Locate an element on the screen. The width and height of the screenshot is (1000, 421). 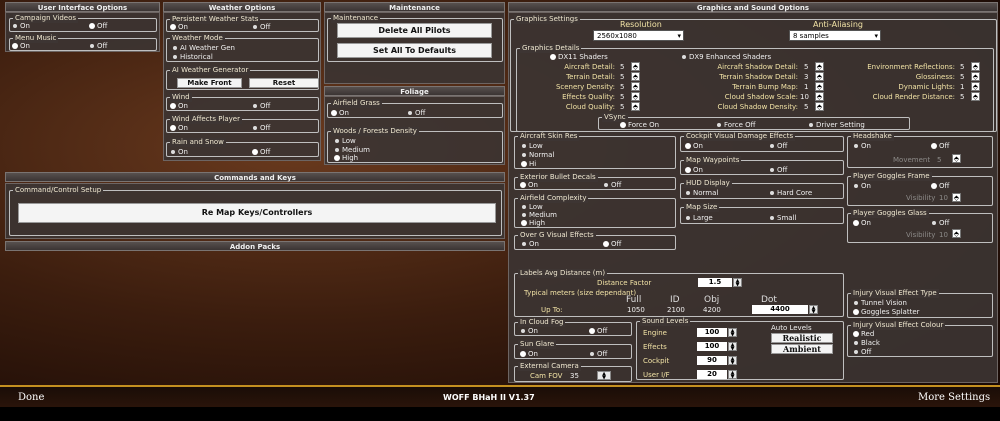
persistent-on: On is located at coordinates (179, 27).